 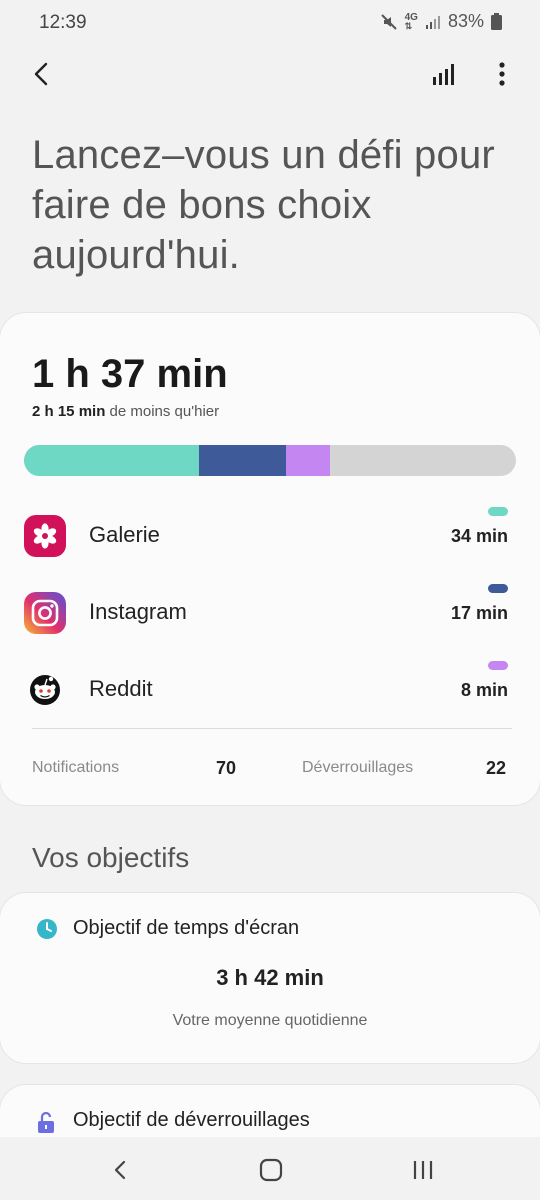 What do you see at coordinates (111, 460) in the screenshot?
I see `usage-bar-segment-galerie` at bounding box center [111, 460].